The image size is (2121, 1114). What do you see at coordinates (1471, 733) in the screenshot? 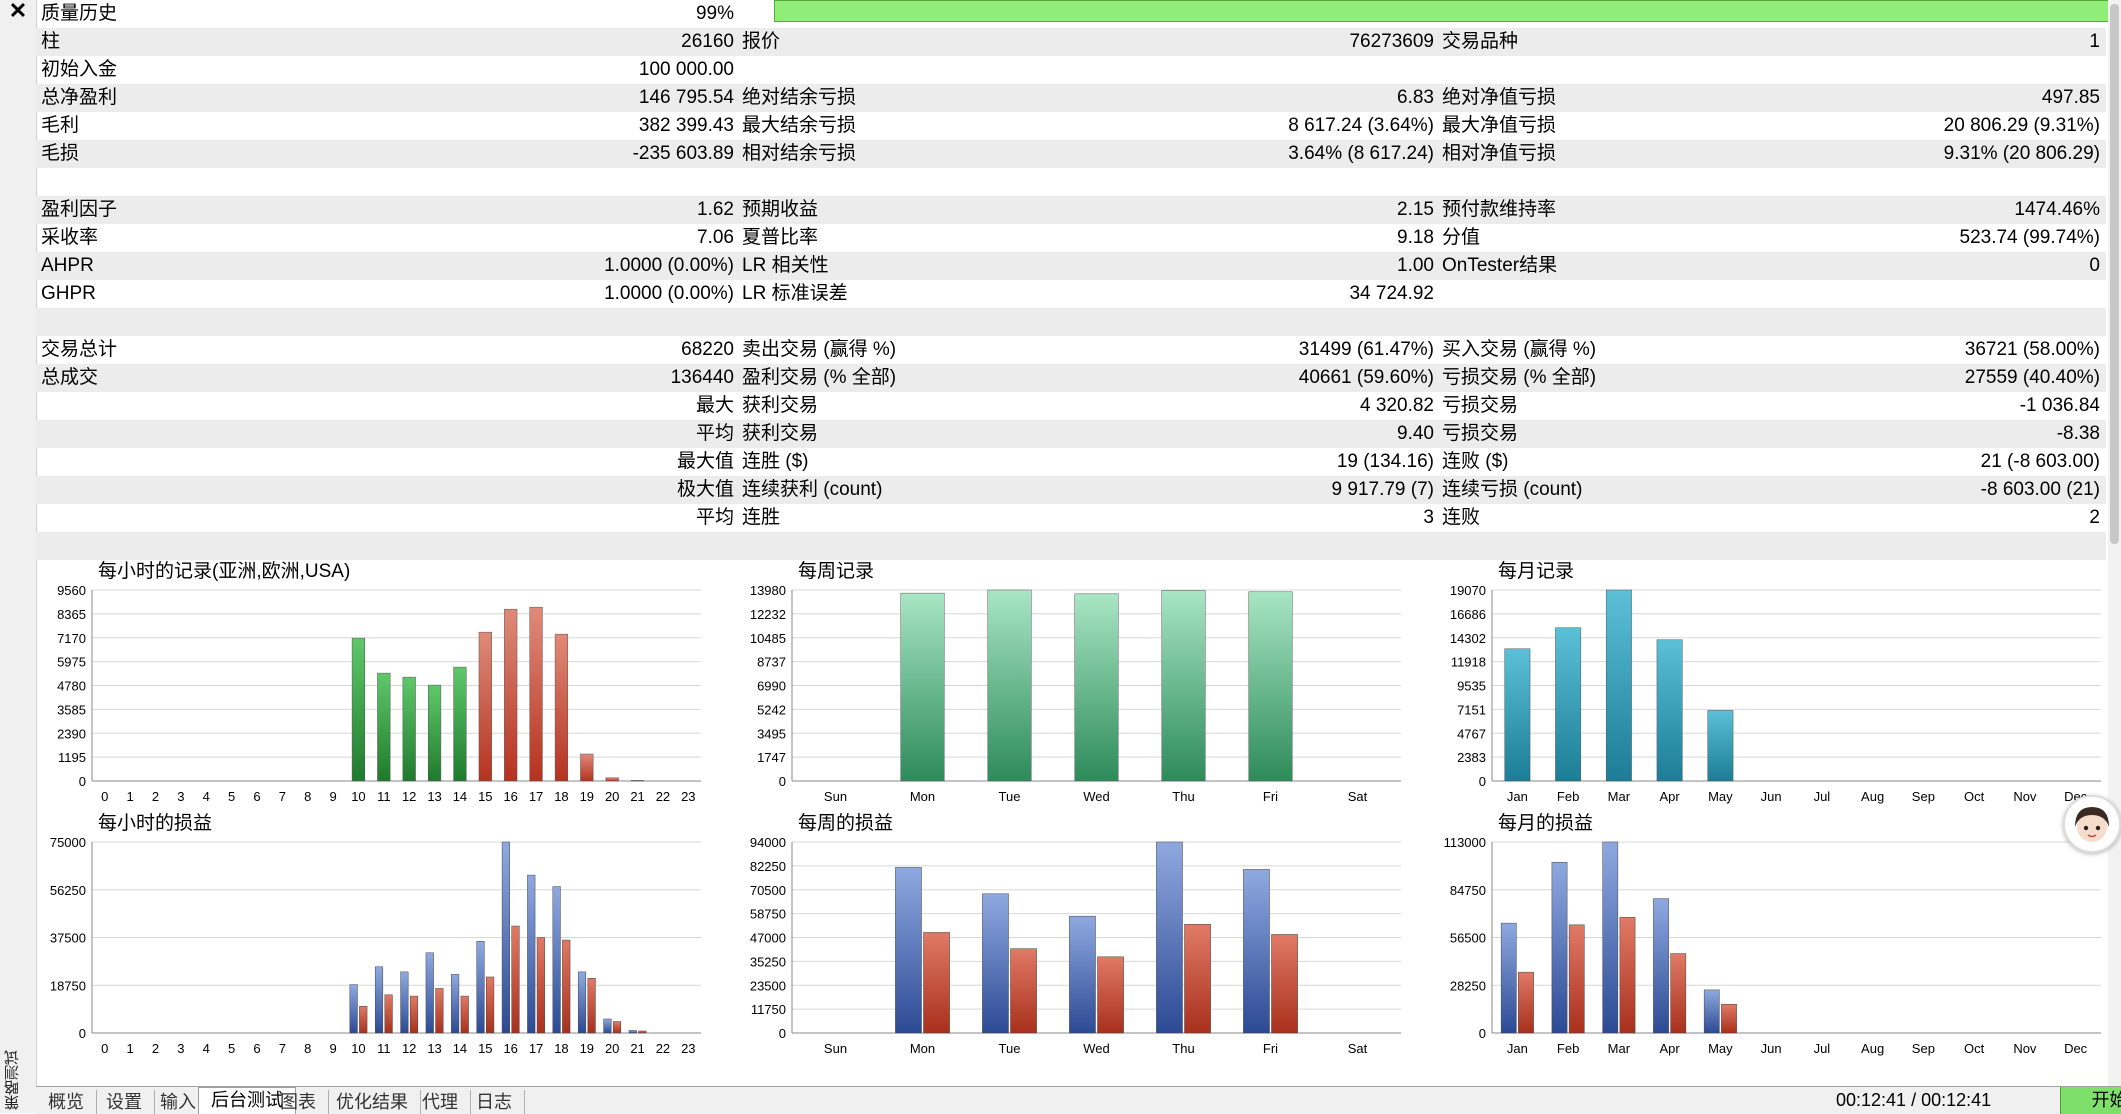
I see `y-tick-label: 4767` at bounding box center [1471, 733].